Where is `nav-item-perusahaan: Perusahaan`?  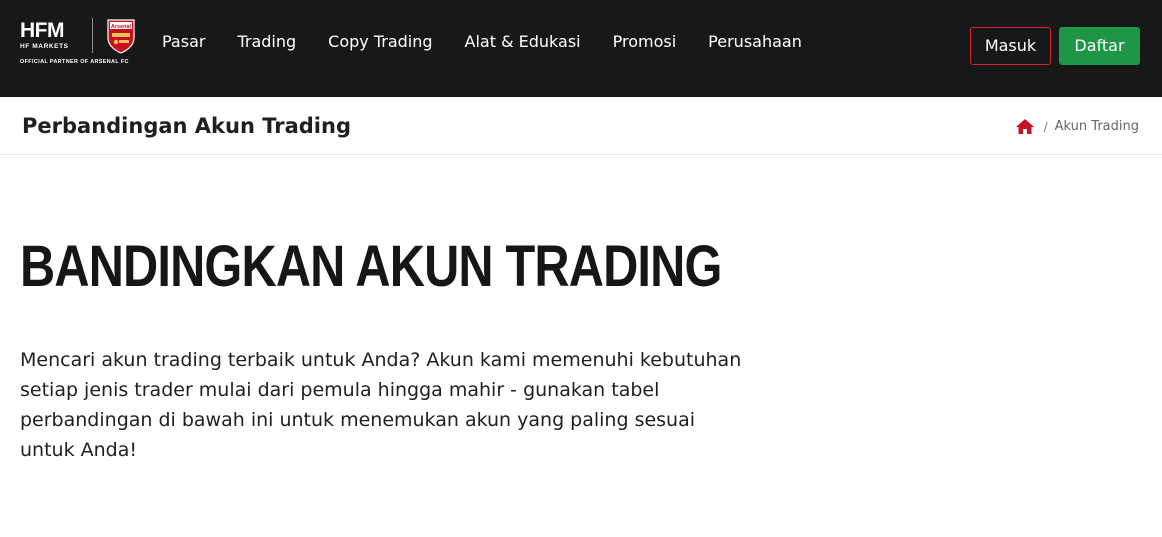 nav-item-perusahaan: Perusahaan is located at coordinates (755, 42).